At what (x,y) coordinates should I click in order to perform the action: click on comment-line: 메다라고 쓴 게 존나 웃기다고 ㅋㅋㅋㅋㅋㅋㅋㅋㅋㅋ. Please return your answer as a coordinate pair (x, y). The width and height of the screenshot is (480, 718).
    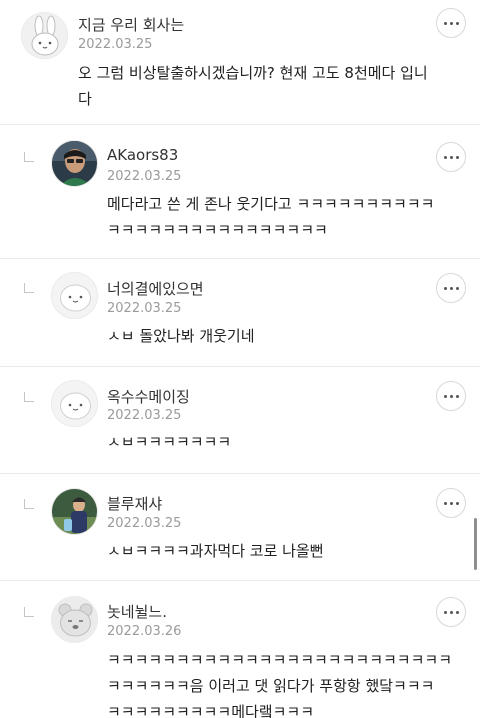
    Looking at the image, I should click on (271, 204).